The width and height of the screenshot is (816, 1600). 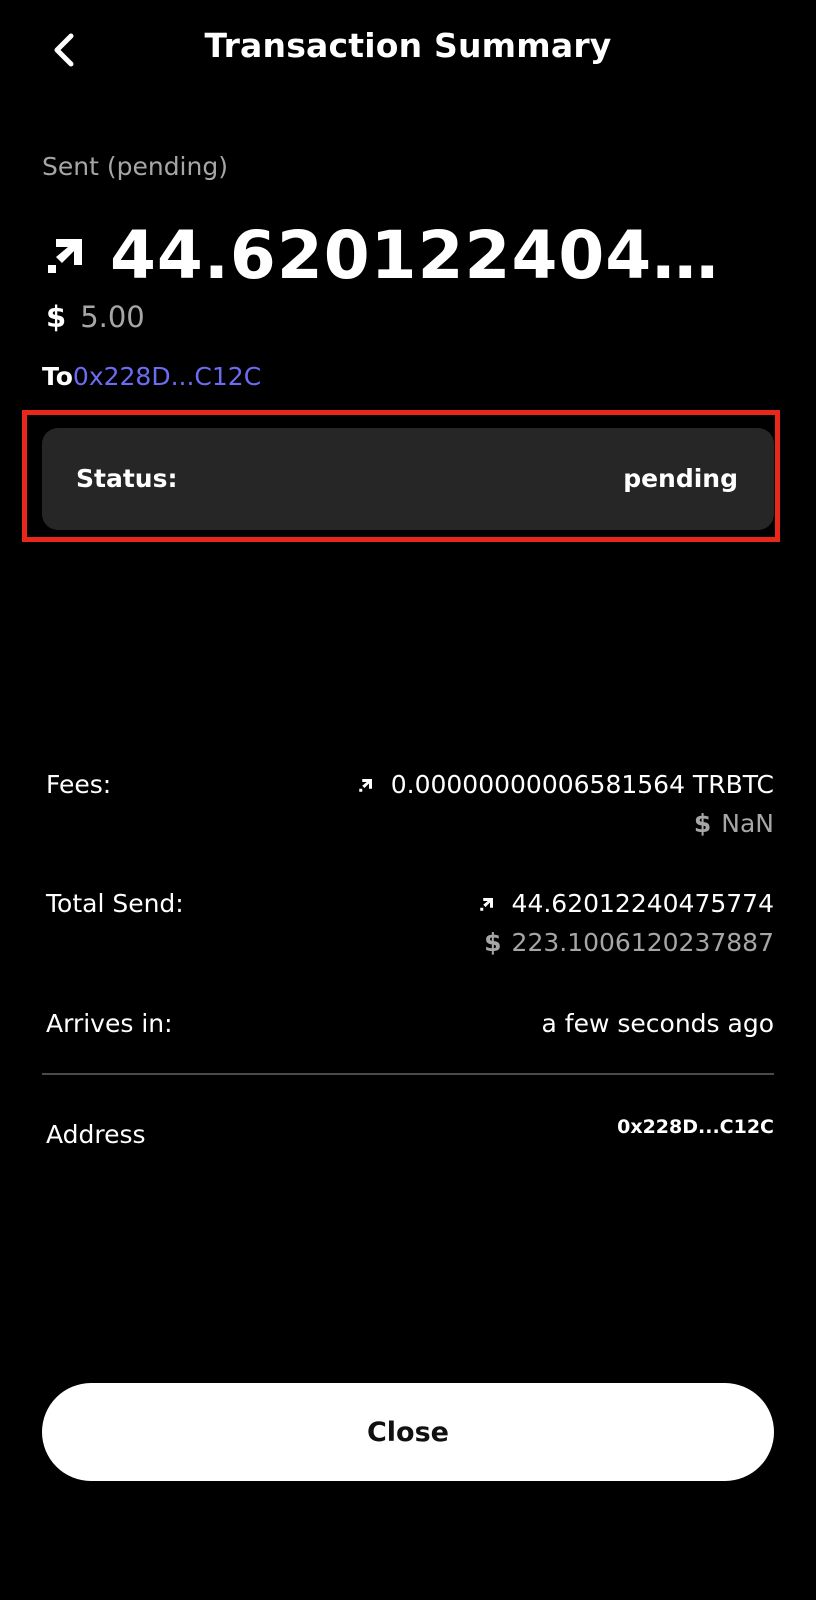 What do you see at coordinates (79, 784) in the screenshot?
I see `fees-label: Fees:` at bounding box center [79, 784].